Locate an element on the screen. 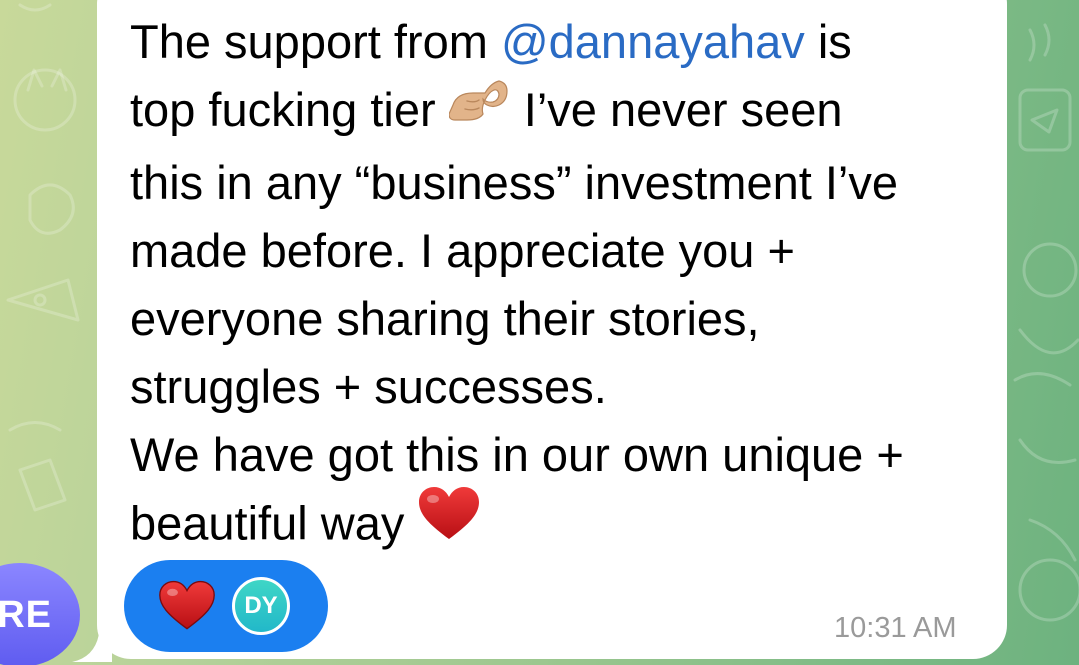  message-line: everyone sharing their stories, is located at coordinates (445, 318).